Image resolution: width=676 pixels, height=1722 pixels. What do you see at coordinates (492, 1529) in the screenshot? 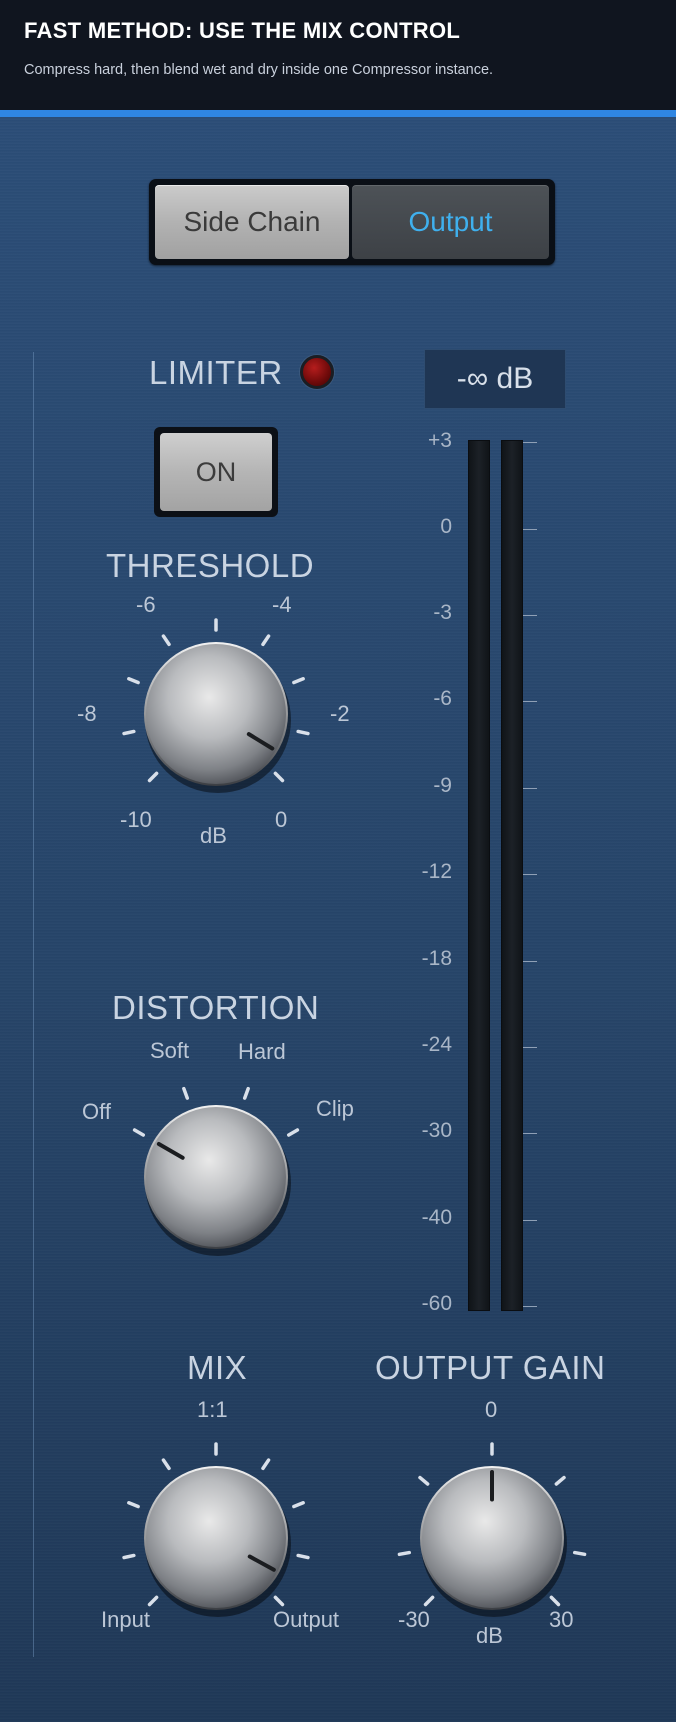
I see `output-gain-knob` at bounding box center [492, 1529].